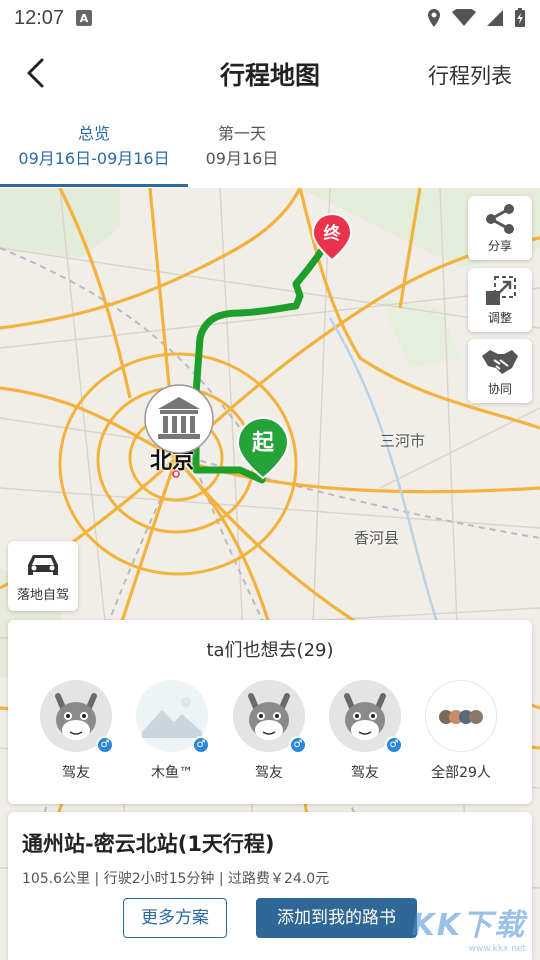 Image resolution: width=540 pixels, height=960 pixels. Describe the element at coordinates (499, 318) in the screenshot. I see `adjust-label: 调整` at that location.